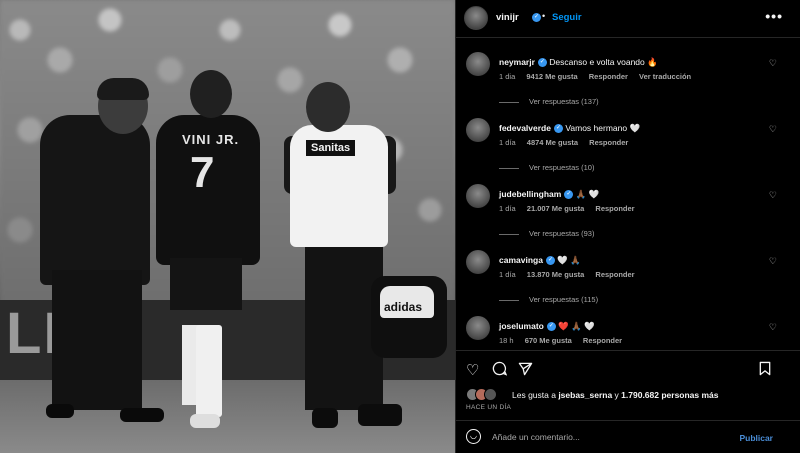 The width and height of the screenshot is (800, 453). I want to click on view-replies-label: Ver respuestas (10), so click(562, 167).